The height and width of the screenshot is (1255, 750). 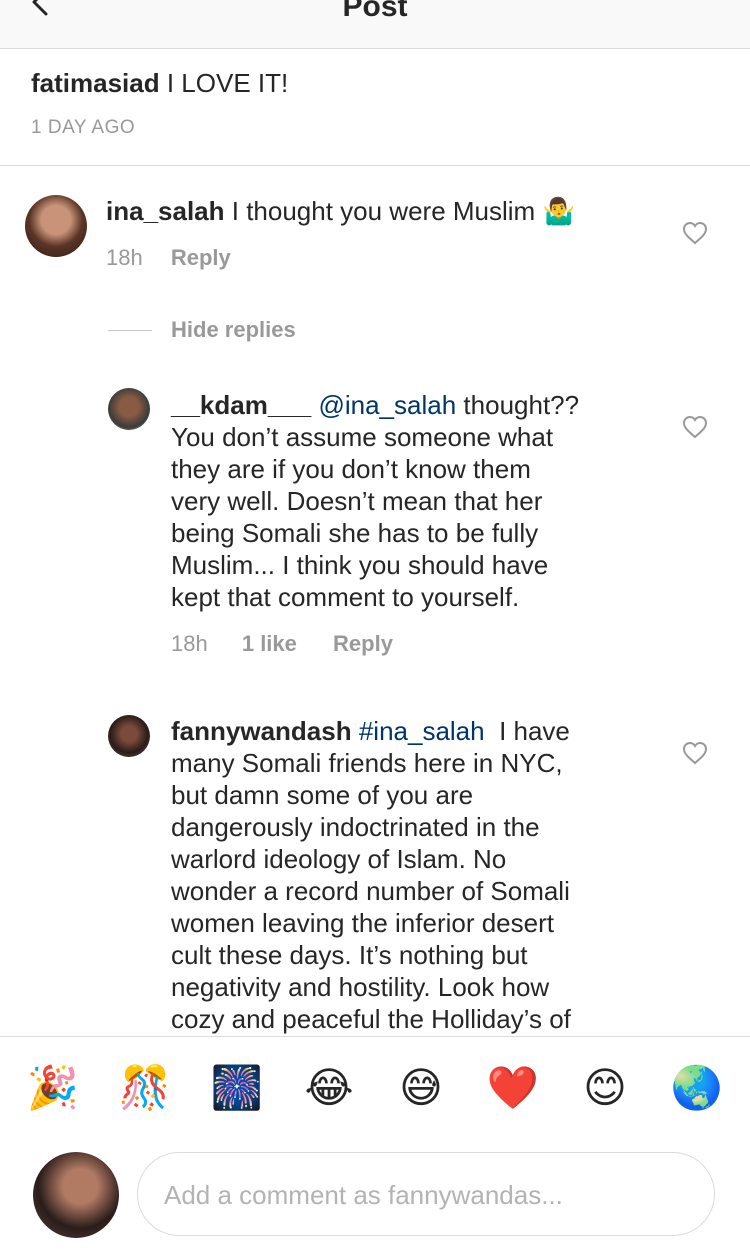 I want to click on confetti-ball-emoji-icon: 🎊, so click(x=145, y=1088).